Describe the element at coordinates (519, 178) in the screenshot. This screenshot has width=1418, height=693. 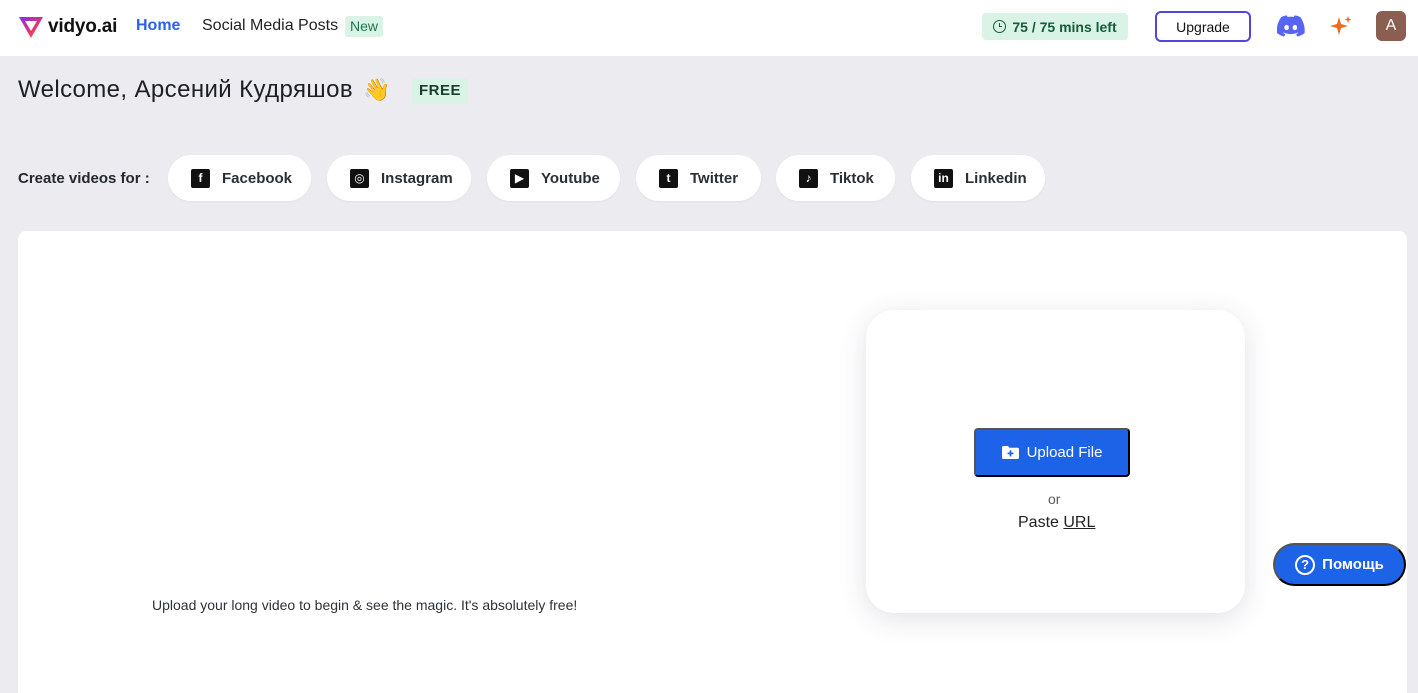
I see `youtube-icon: ▶` at that location.